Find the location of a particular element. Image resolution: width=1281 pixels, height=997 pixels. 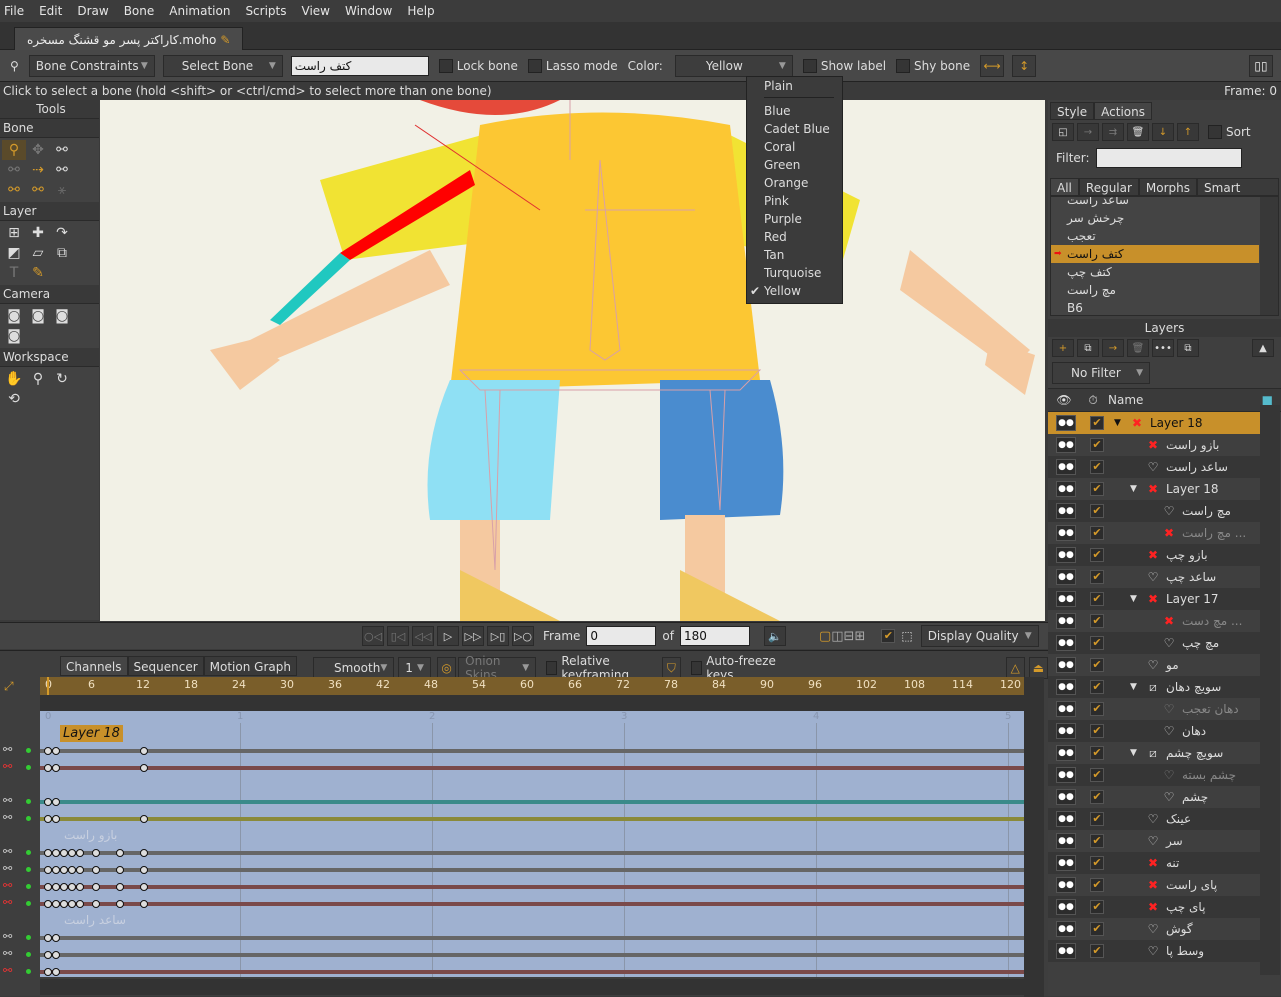

translate-layer-tool-icon: ✚ is located at coordinates (38, 233).